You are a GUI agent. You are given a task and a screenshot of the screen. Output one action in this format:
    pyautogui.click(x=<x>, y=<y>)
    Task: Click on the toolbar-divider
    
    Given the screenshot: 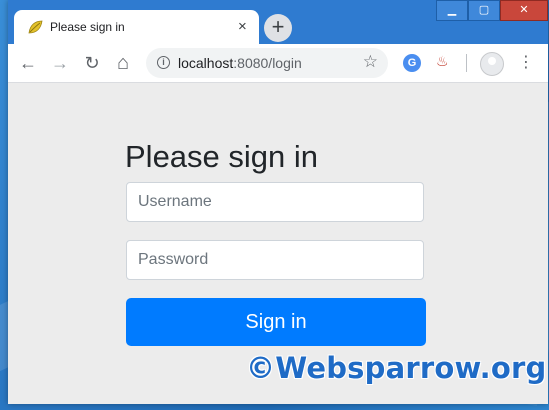 What is the action you would take?
    pyautogui.click(x=466, y=63)
    